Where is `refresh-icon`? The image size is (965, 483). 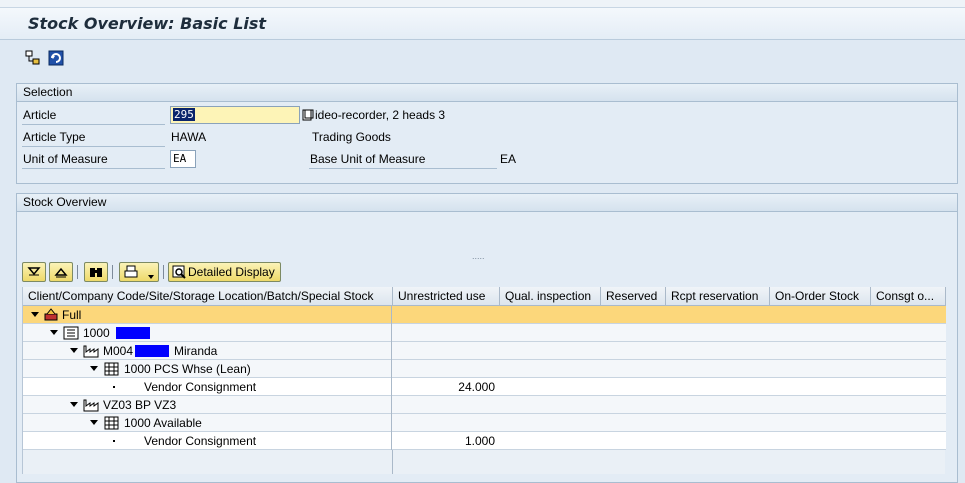 refresh-icon is located at coordinates (56, 58).